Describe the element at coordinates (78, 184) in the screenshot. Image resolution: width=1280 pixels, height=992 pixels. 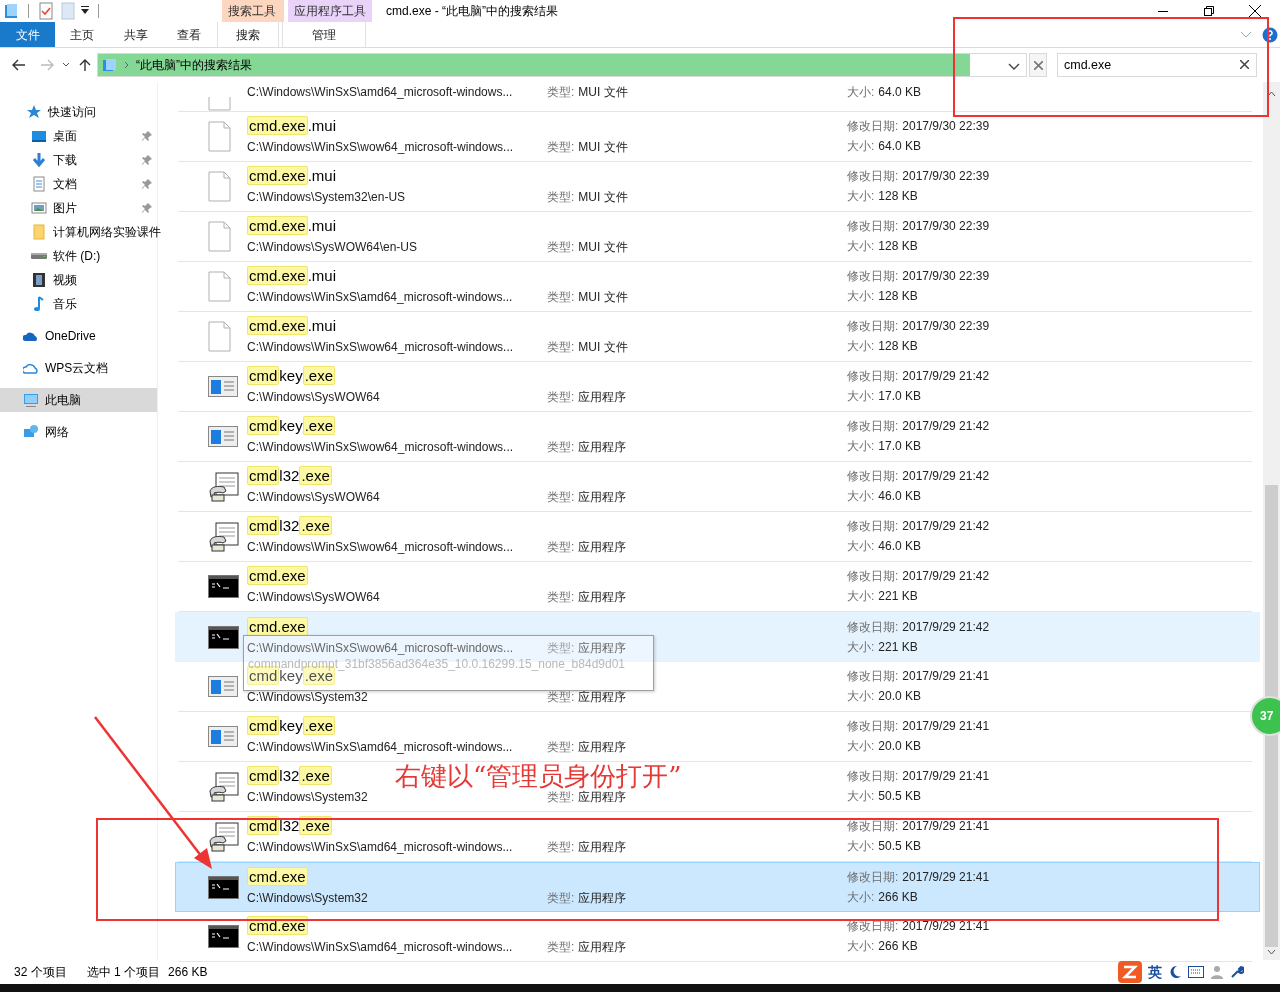
I see `nav-item: 文档` at that location.